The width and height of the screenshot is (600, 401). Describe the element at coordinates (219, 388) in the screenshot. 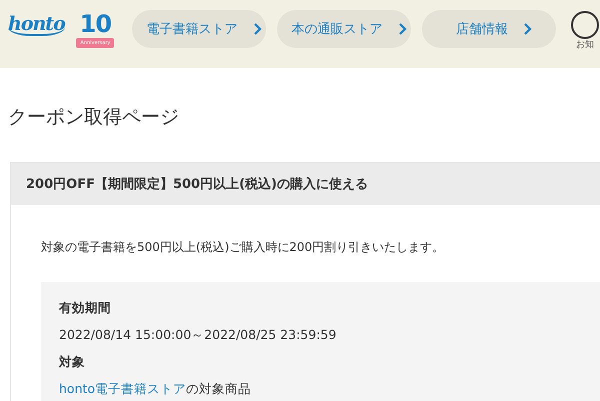

I see `detail-value: の対象商品` at that location.